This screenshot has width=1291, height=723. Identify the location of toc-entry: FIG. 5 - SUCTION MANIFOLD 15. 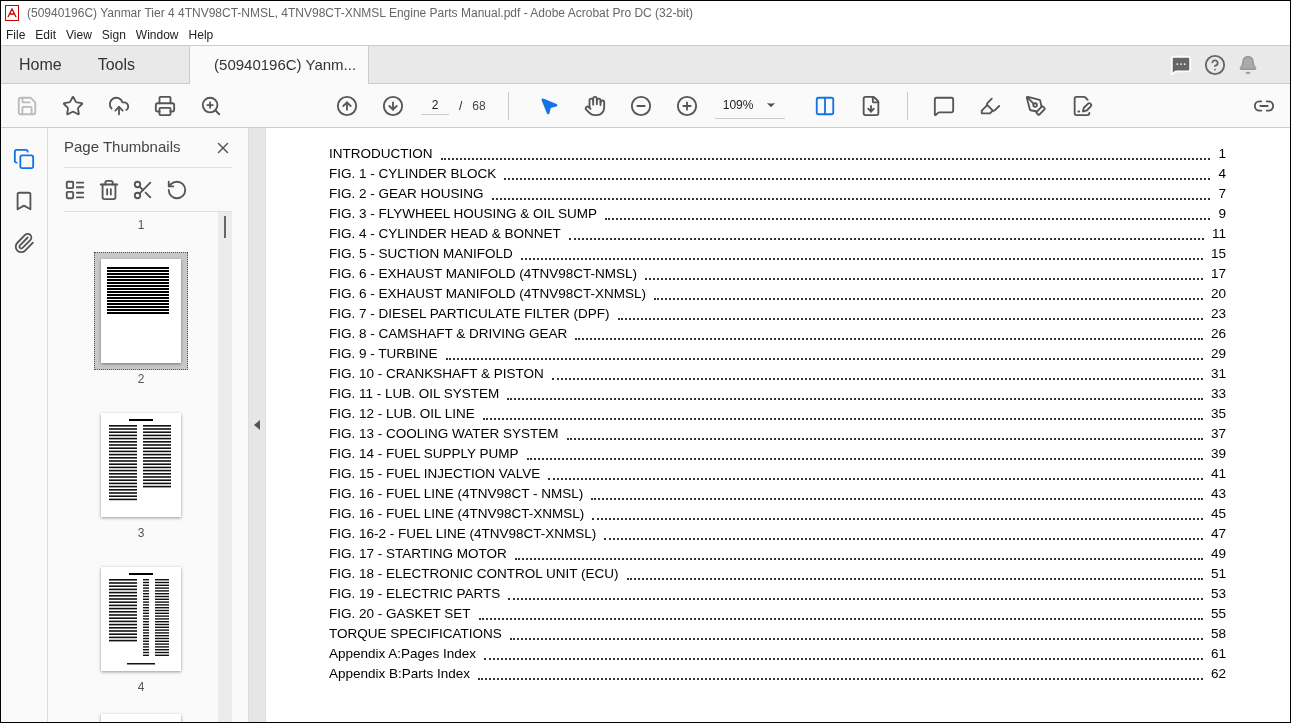
(777, 254).